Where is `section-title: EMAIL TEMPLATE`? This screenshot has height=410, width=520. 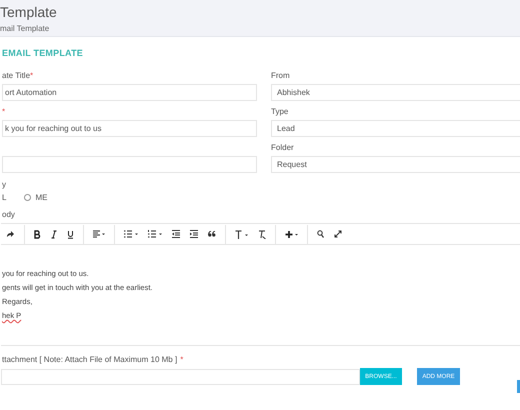
section-title: EMAIL TEMPLATE is located at coordinates (43, 53).